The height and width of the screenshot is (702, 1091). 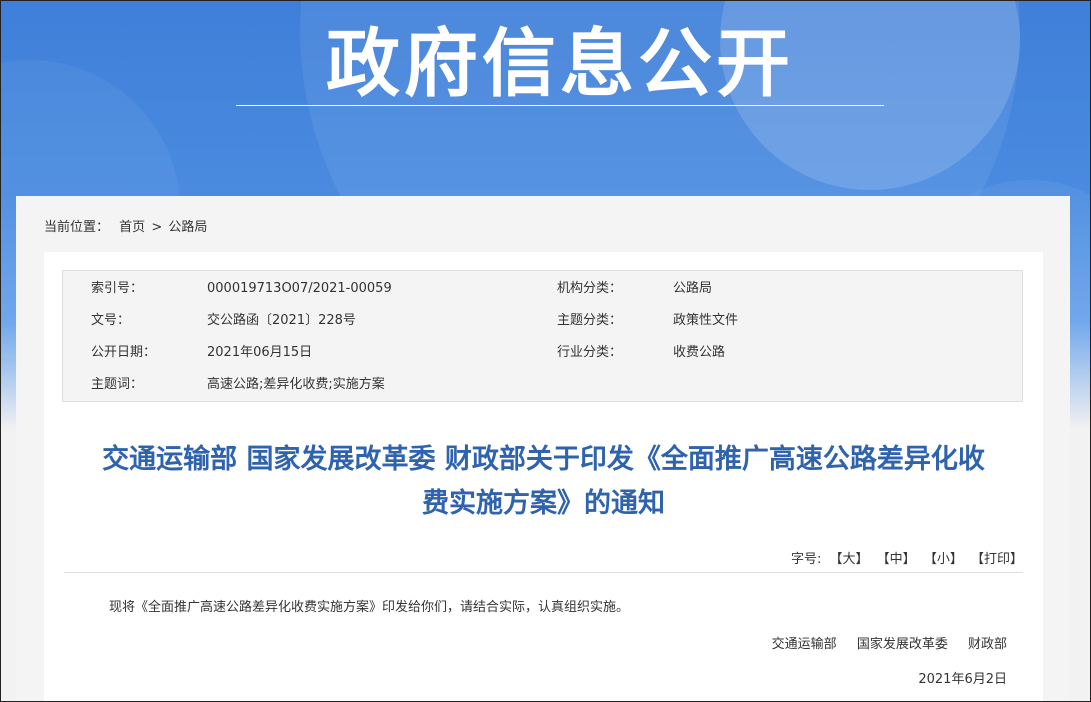 I want to click on signers: 交通运输部 国家发展改革委 财政部, so click(x=881, y=642).